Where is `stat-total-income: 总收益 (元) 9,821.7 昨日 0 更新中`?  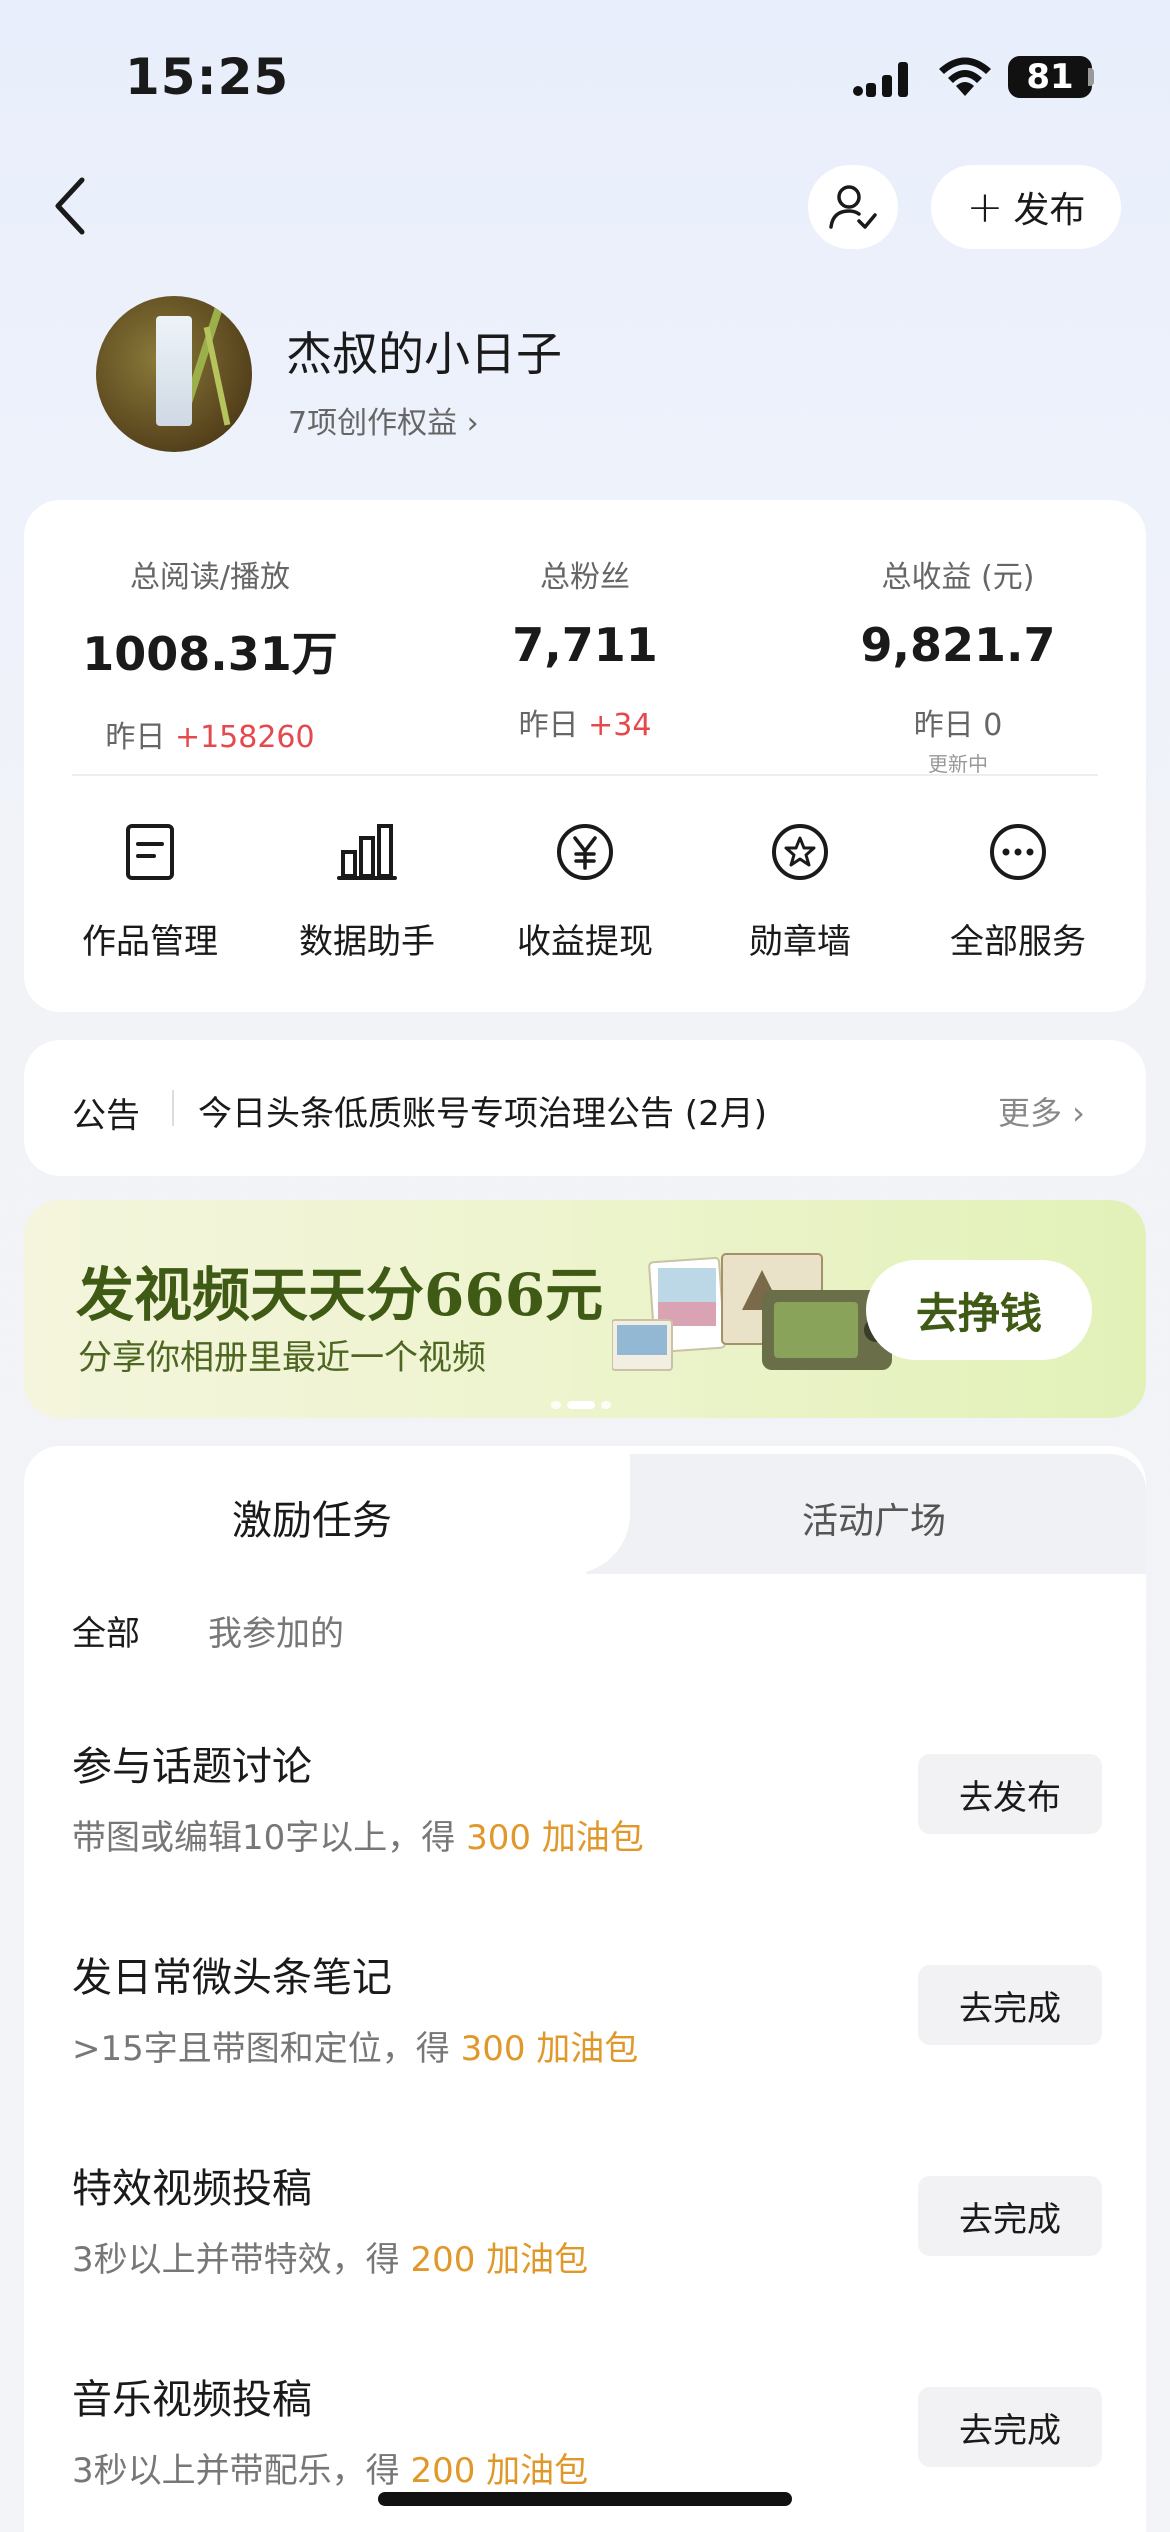 stat-total-income: 总收益 (元) 9,821.7 昨日 0 更新中 is located at coordinates (958, 664).